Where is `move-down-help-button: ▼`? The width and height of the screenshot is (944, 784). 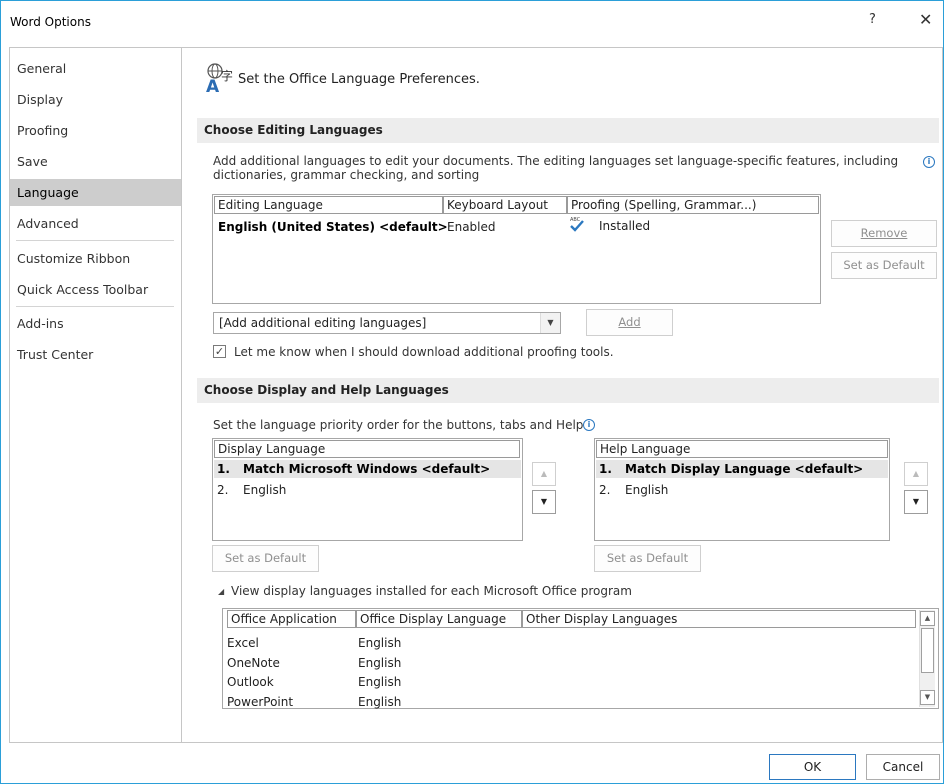
move-down-help-button: ▼ is located at coordinates (916, 502).